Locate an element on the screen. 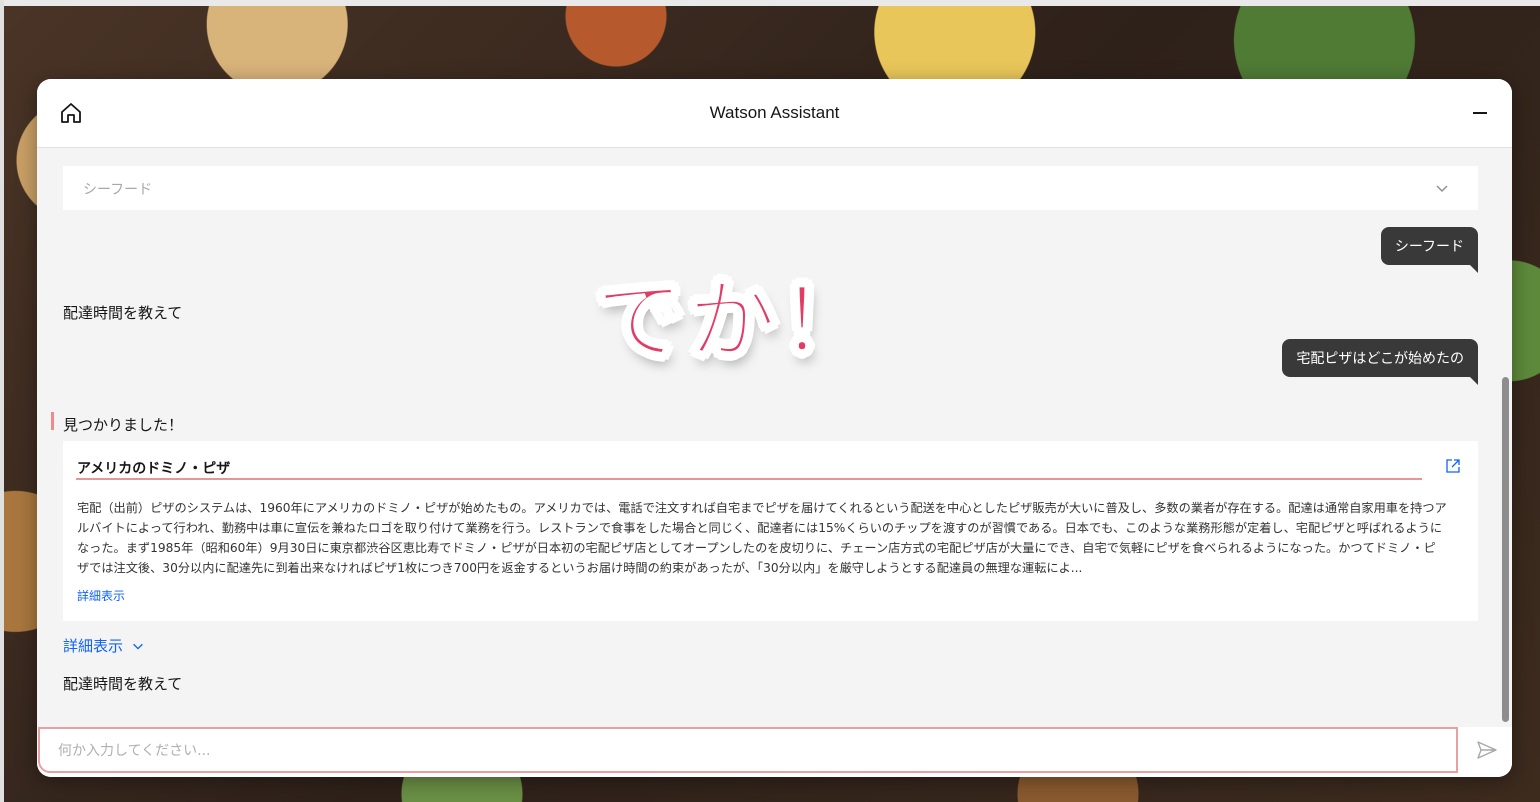 The height and width of the screenshot is (802, 1540). overlay-caption: でか！ is located at coordinates (734, 320).